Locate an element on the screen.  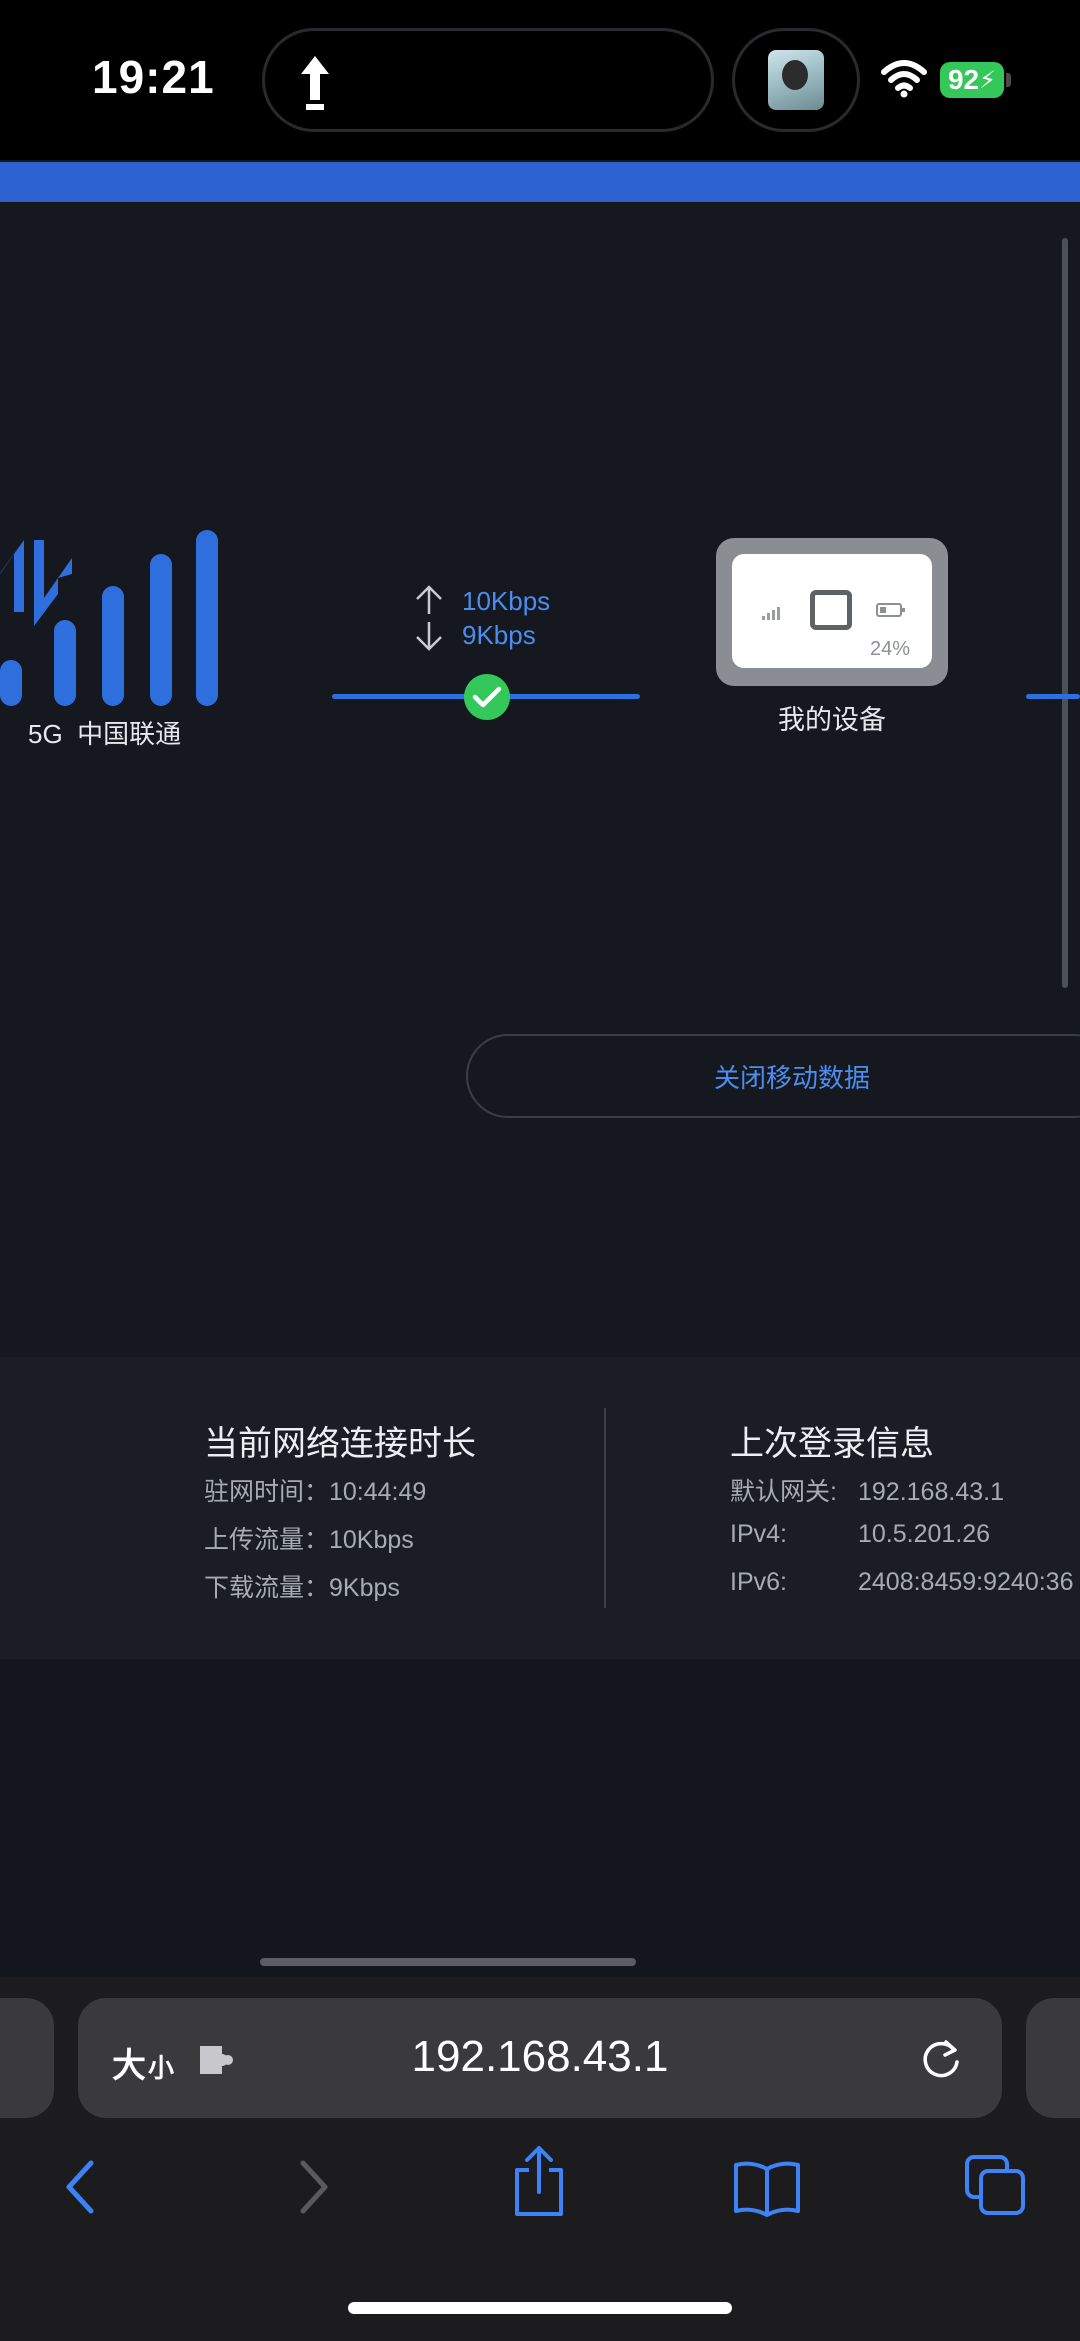
upload-arrow-icon is located at coordinates (315, 83).